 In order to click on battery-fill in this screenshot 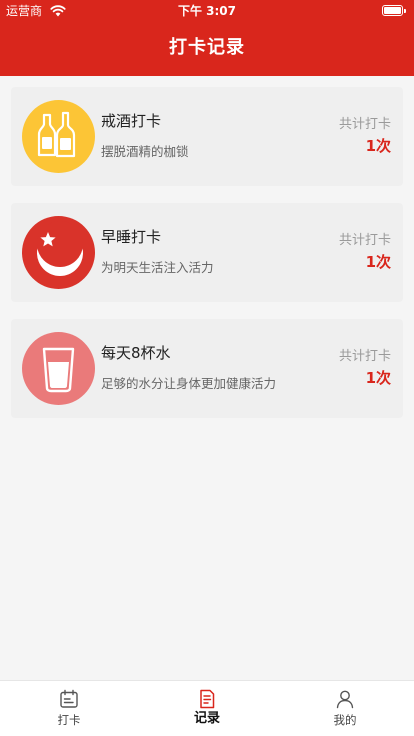, I will do `click(392, 10)`.